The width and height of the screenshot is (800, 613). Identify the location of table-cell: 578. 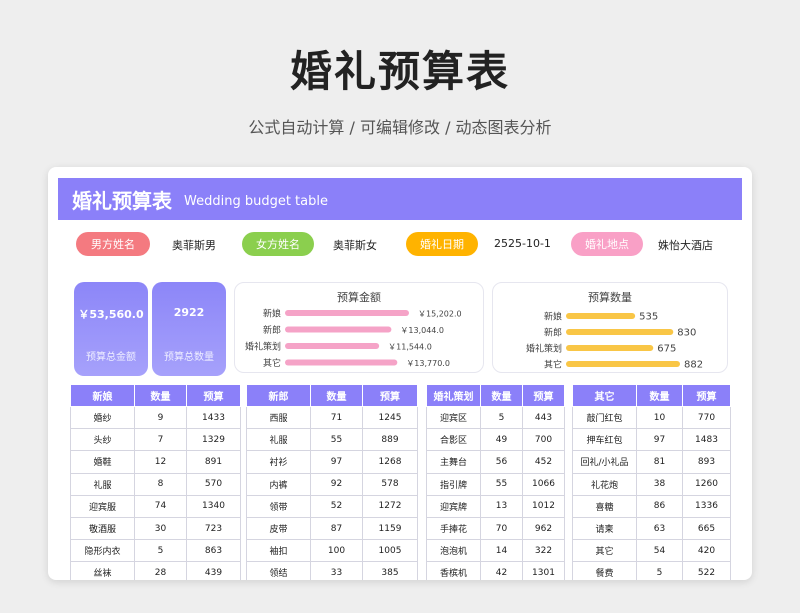
(390, 484).